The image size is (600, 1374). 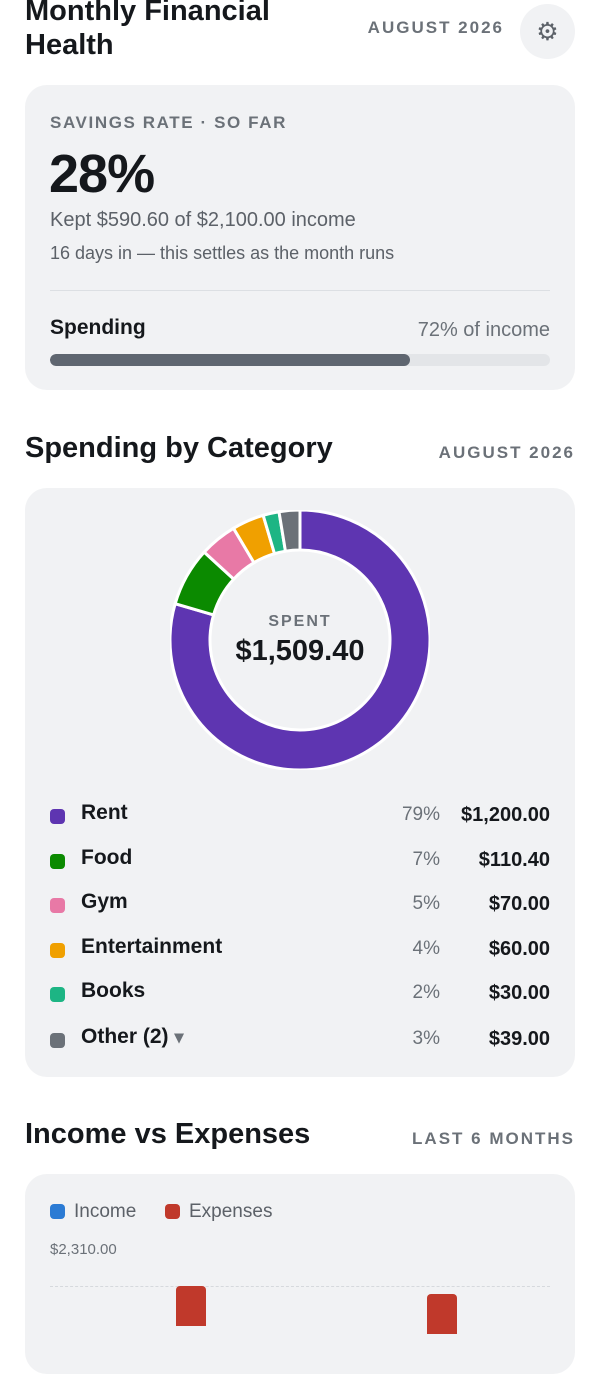 I want to click on y-axis-max-label: $2,310.00, so click(x=83, y=1249).